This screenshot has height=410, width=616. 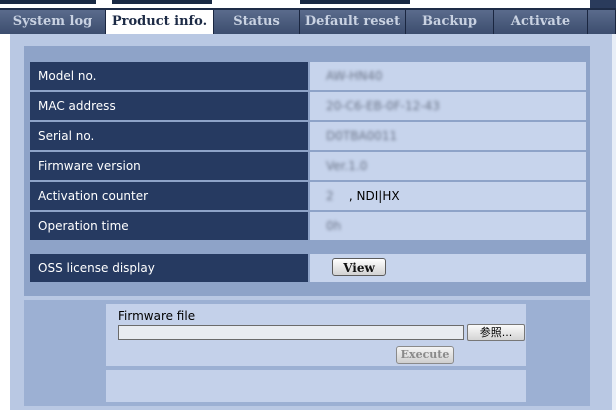 I want to click on tab-default-reset: Default reset, so click(x=353, y=22).